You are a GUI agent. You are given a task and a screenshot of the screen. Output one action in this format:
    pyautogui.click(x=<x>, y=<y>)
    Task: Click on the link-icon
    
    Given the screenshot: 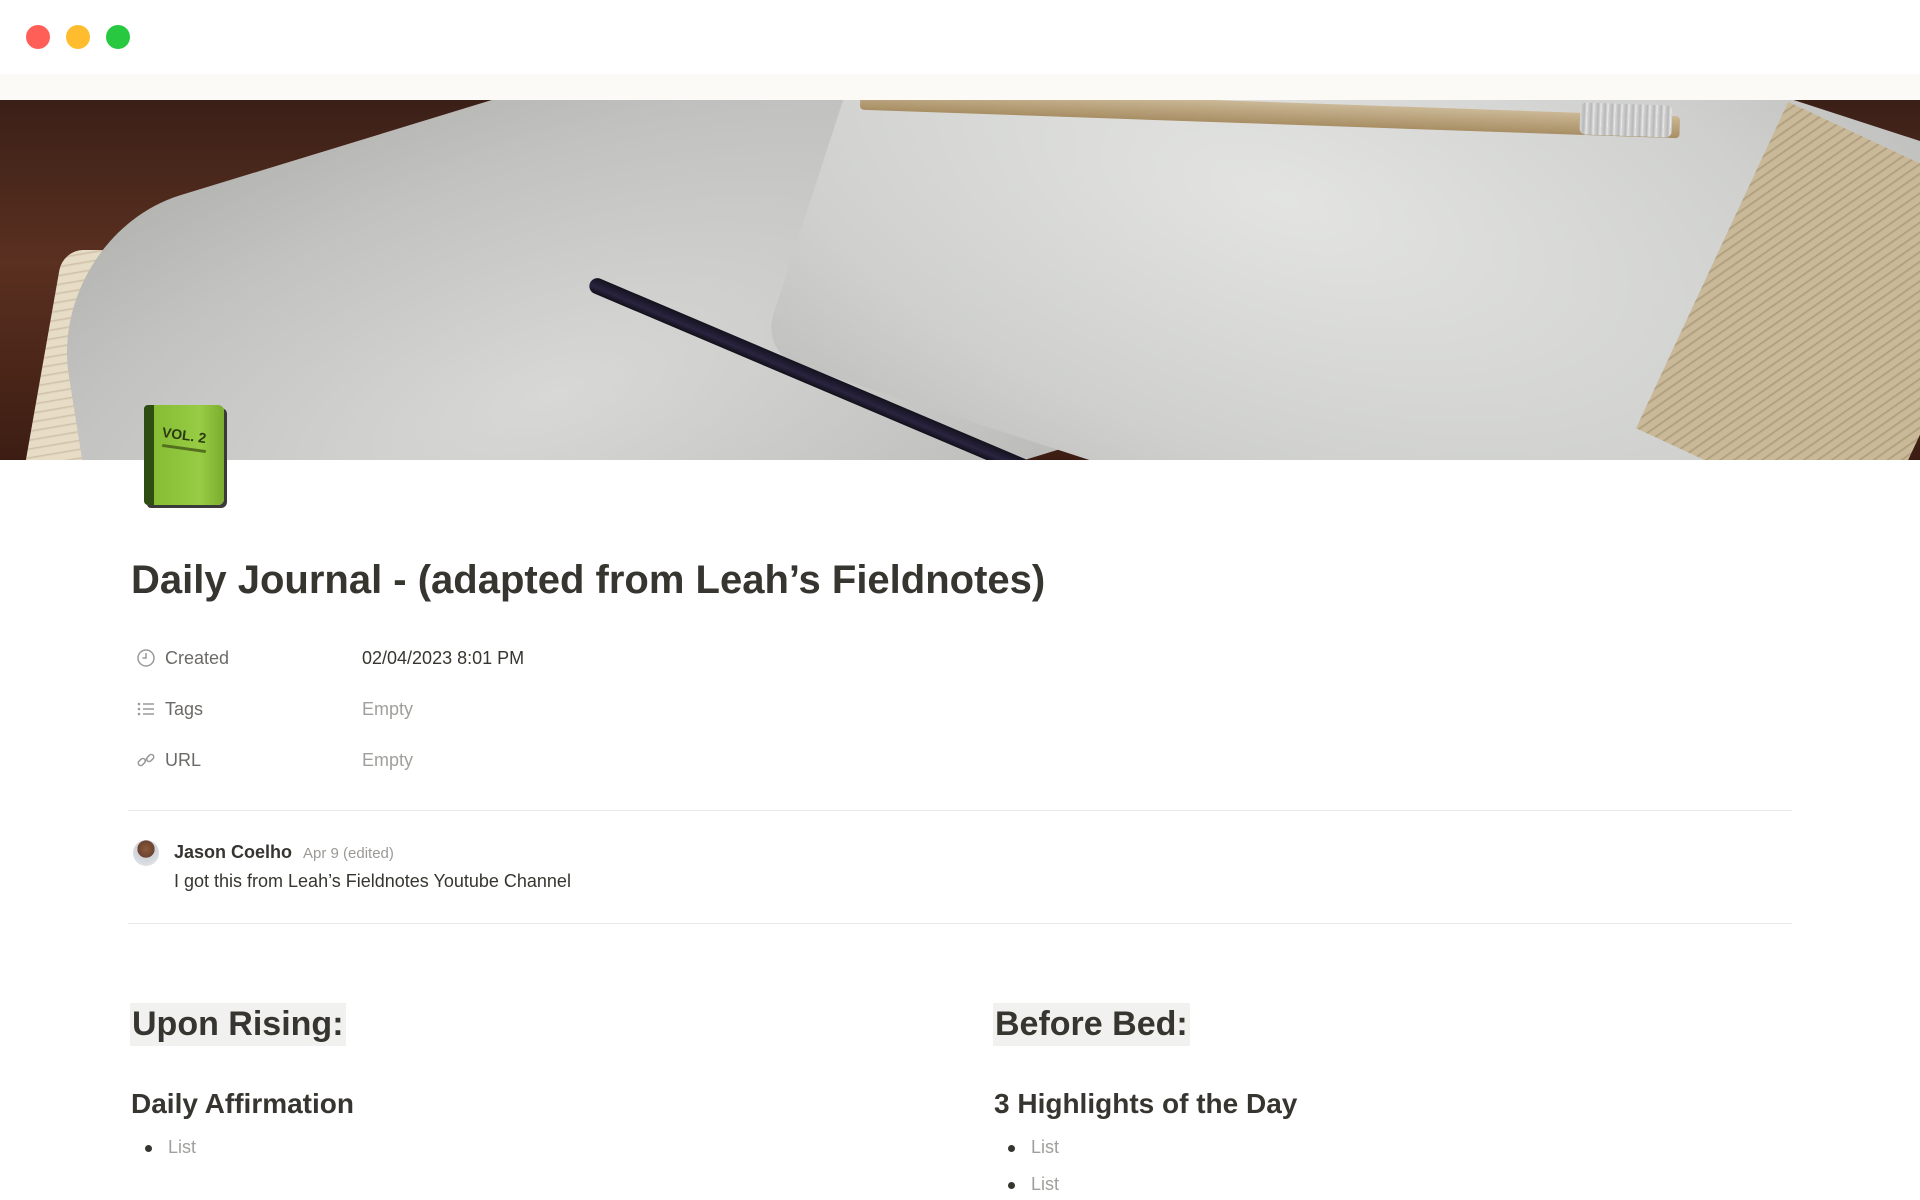 What is the action you would take?
    pyautogui.click(x=146, y=760)
    